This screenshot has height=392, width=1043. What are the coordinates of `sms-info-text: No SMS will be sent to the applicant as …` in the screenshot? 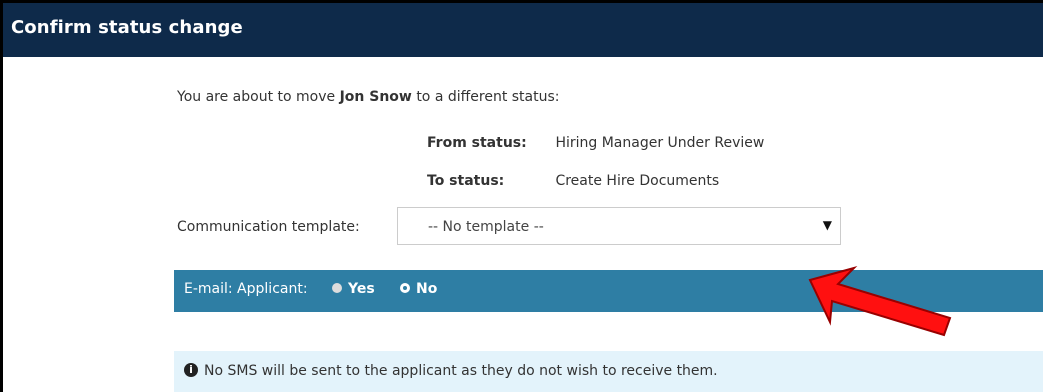 It's located at (461, 371).